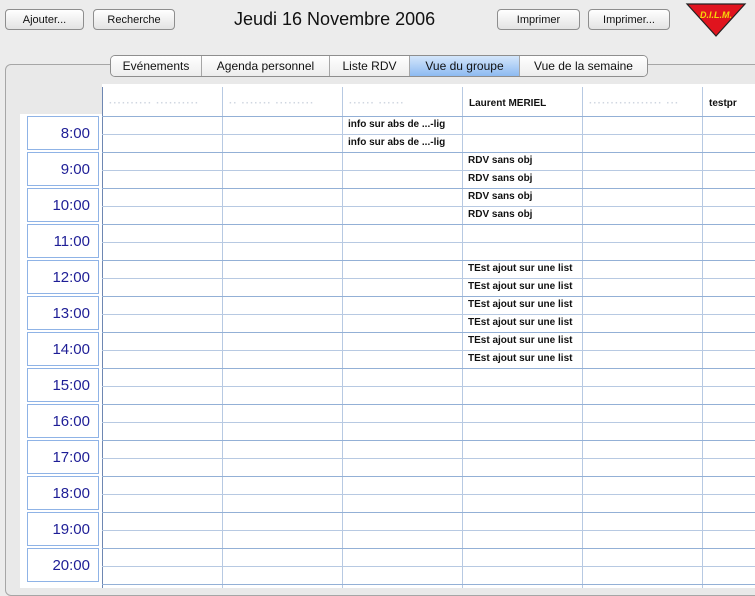  Describe the element at coordinates (538, 19) in the screenshot. I see `print-button: Imprimer` at that location.